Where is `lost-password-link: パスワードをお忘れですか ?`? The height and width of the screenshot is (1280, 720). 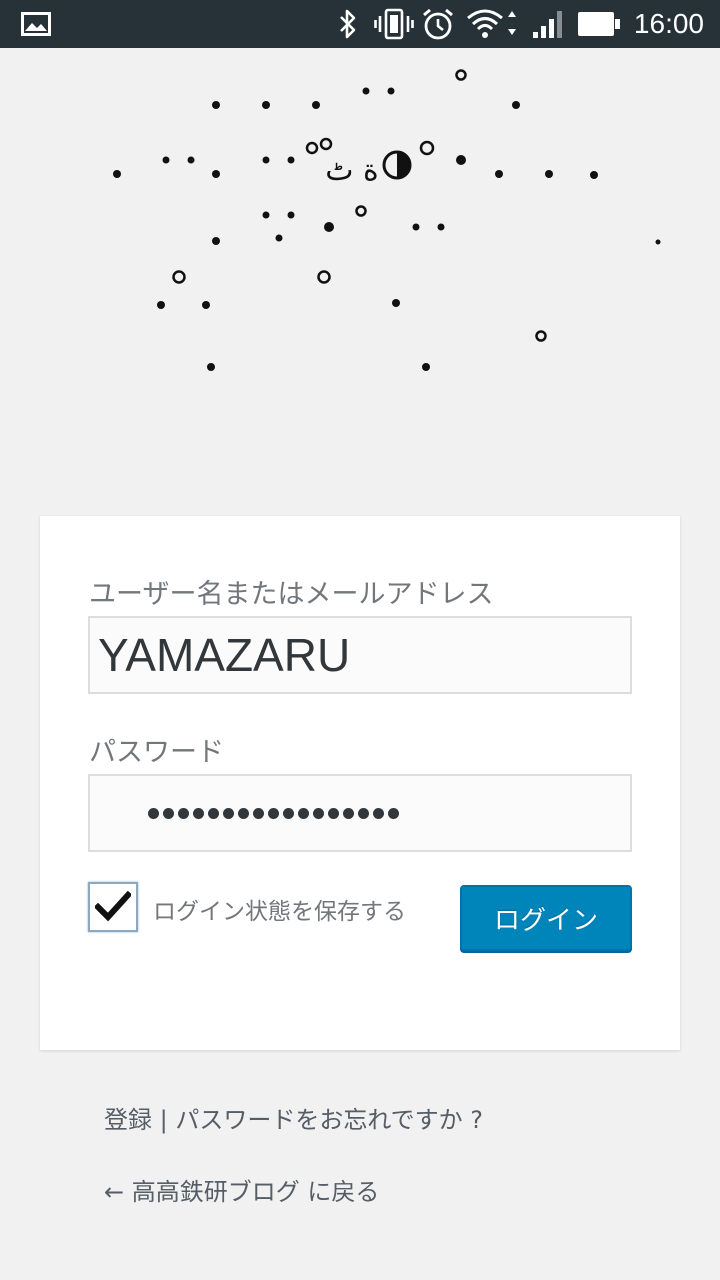
lost-password-link: パスワードをお忘れですか ? is located at coordinates (329, 1120).